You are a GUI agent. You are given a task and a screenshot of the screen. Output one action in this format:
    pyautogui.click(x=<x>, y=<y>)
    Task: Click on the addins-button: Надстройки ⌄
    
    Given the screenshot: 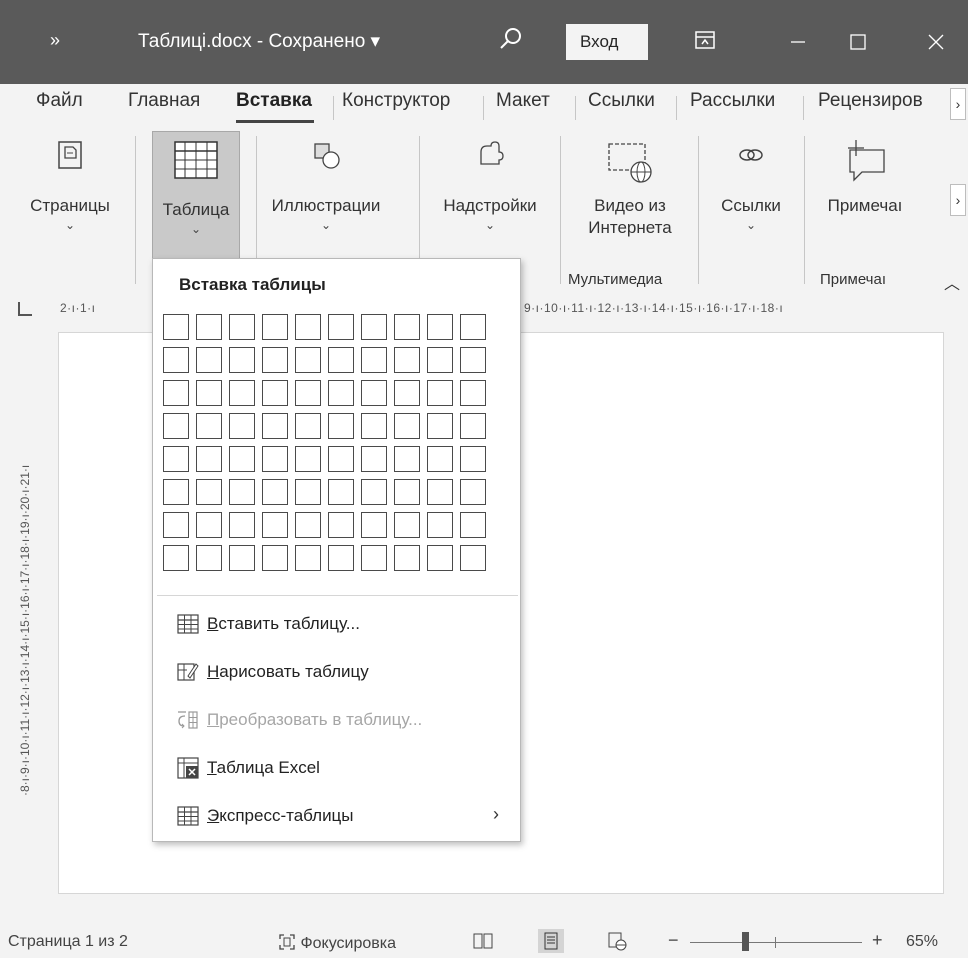 What is the action you would take?
    pyautogui.click(x=490, y=197)
    